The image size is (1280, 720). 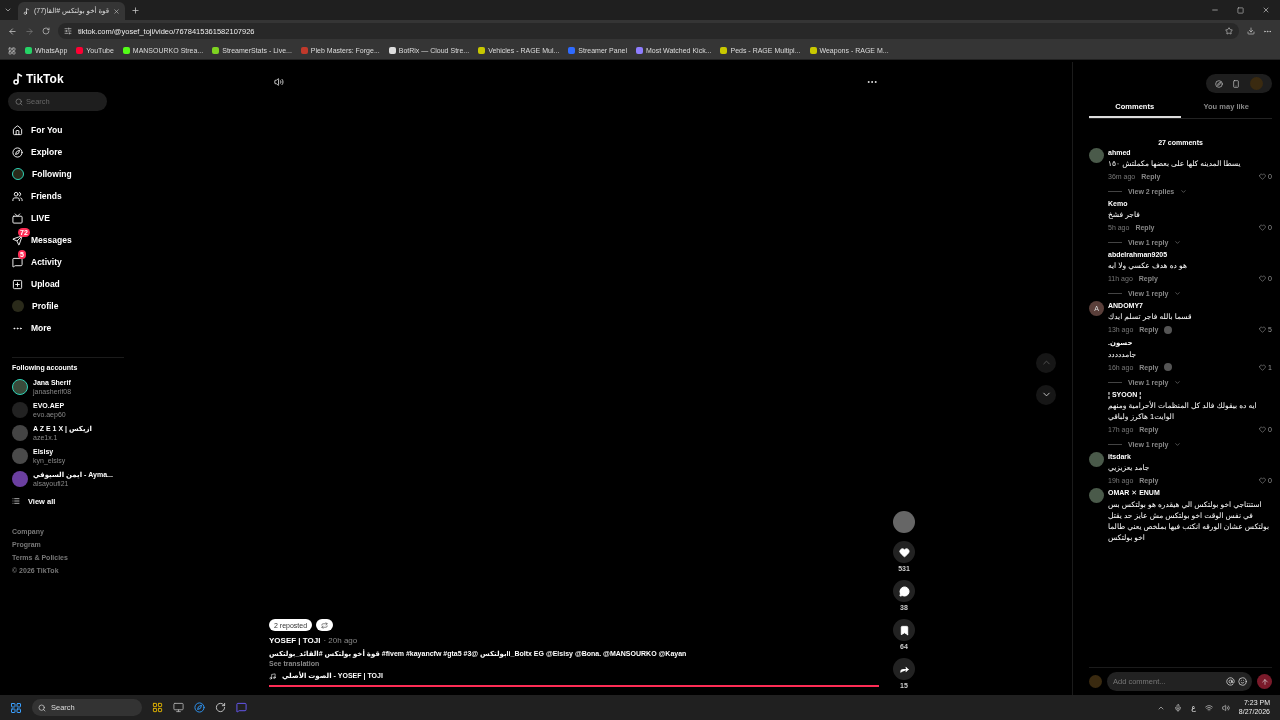 What do you see at coordinates (12, 50) in the screenshot?
I see `apps-icon` at bounding box center [12, 50].